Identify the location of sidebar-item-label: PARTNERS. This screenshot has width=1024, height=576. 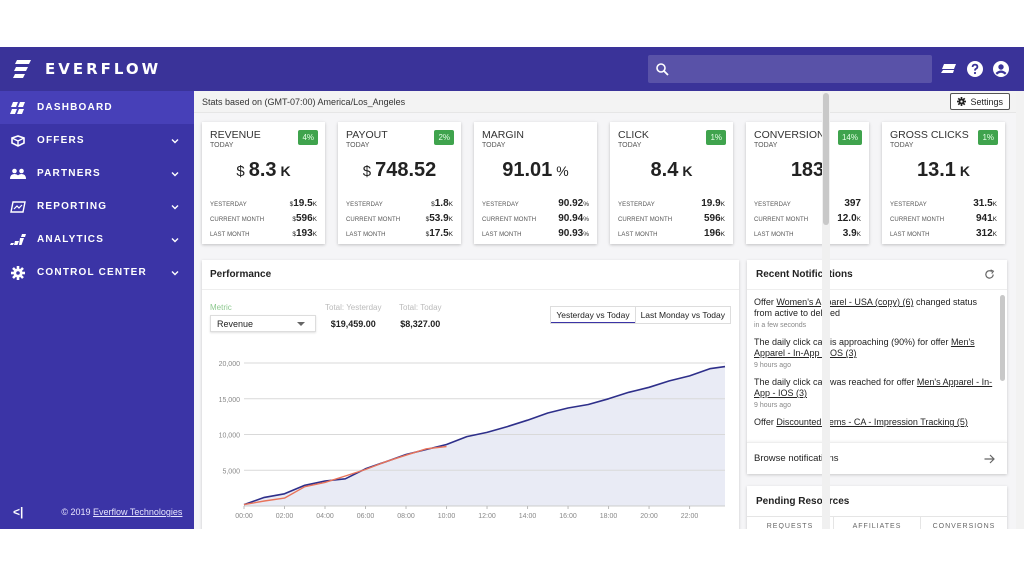
(69, 173).